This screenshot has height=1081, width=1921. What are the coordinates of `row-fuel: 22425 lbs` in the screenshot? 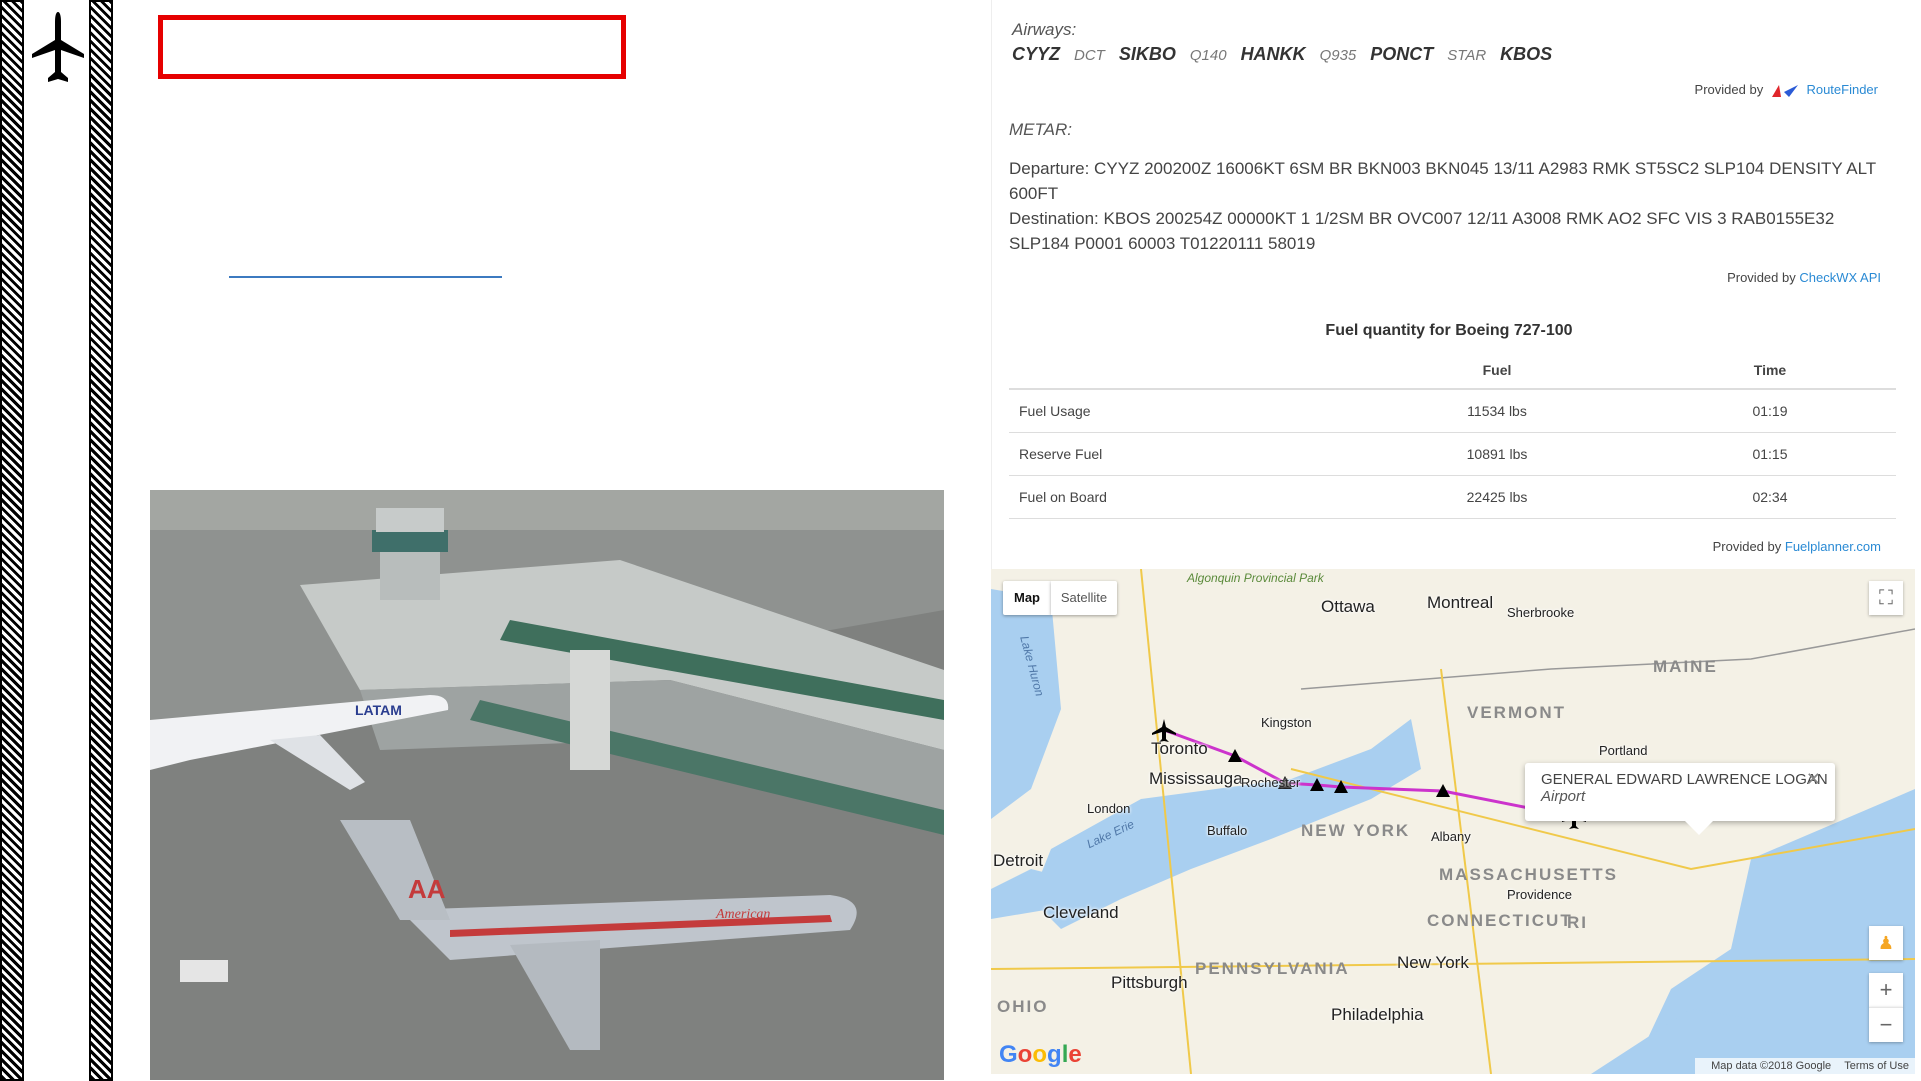 It's located at (1497, 497).